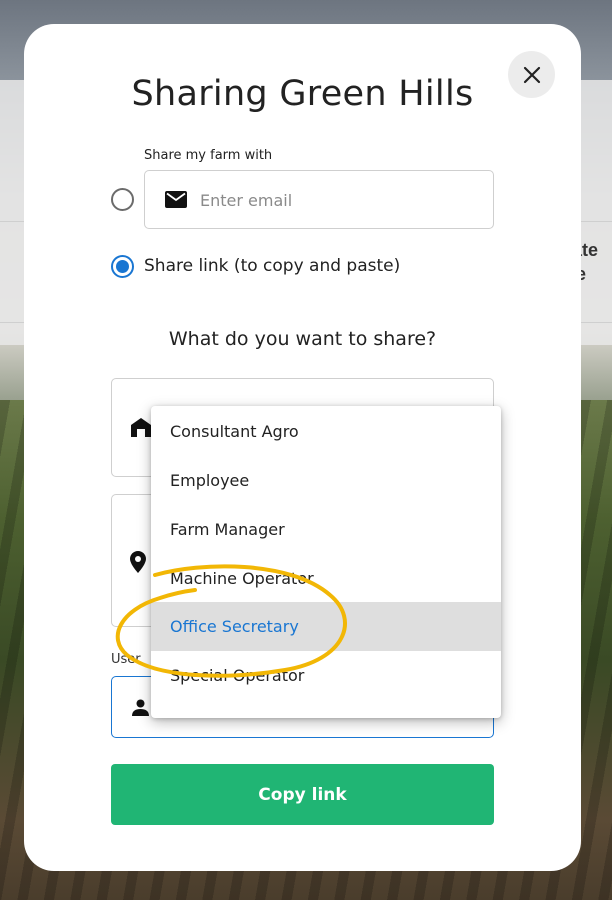 The height and width of the screenshot is (900, 612). What do you see at coordinates (326, 675) in the screenshot?
I see `menu-item-special-operator: Special Operator` at bounding box center [326, 675].